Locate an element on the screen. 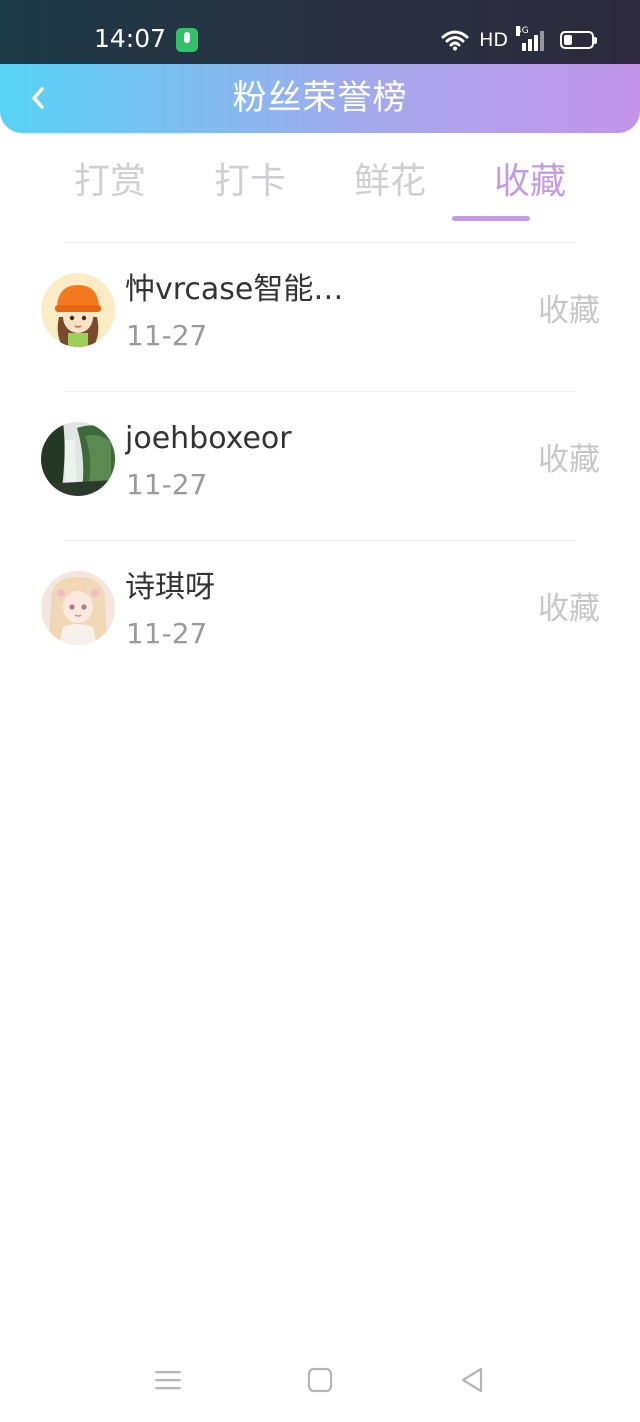 This screenshot has height=1422, width=640. microphone-icon is located at coordinates (187, 40).